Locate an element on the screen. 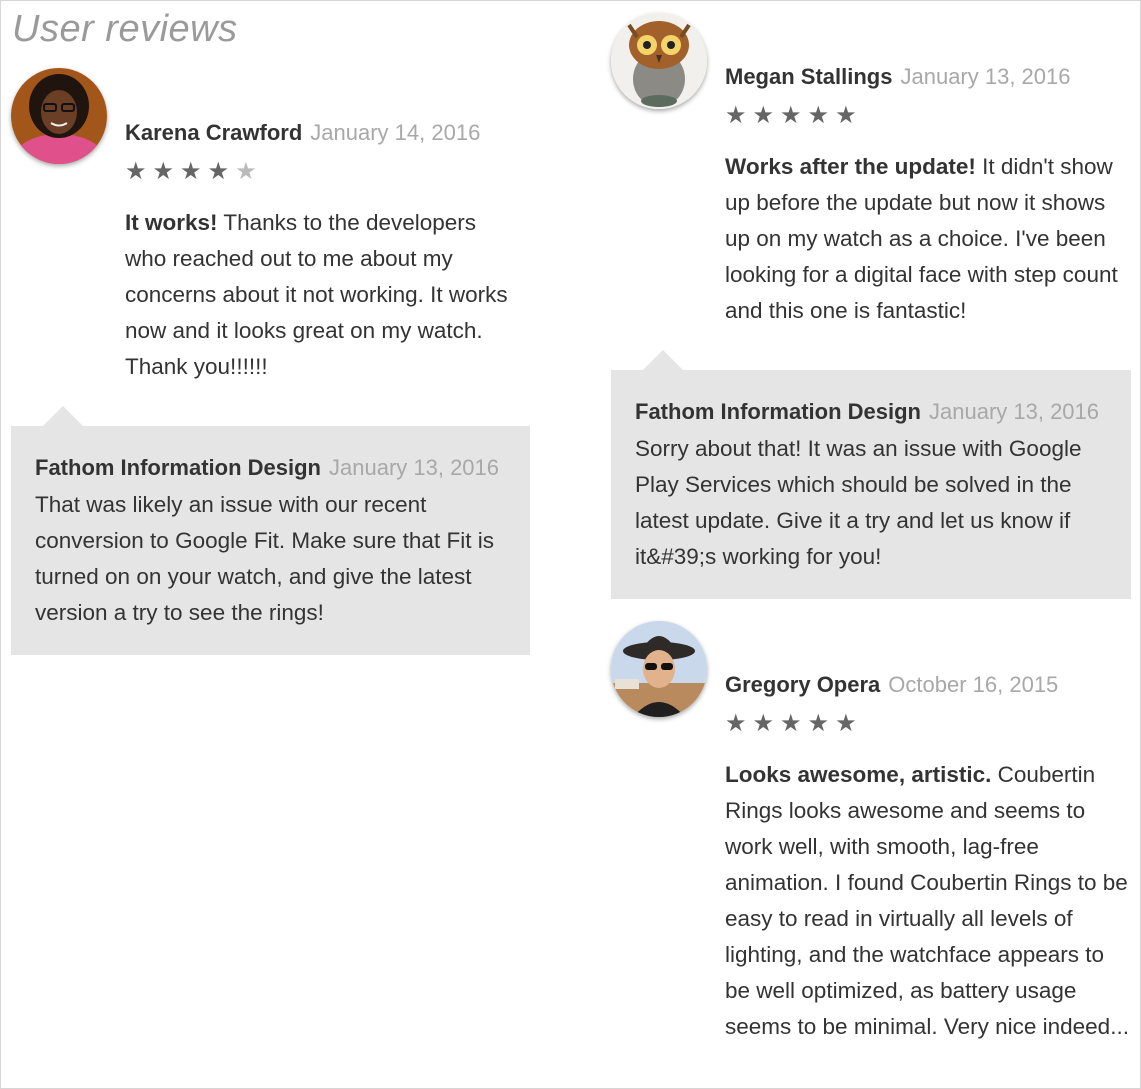 Image resolution: width=1141 pixels, height=1089 pixels. review-header: Gregory Opera October 16, 2015 is located at coordinates (891, 685).